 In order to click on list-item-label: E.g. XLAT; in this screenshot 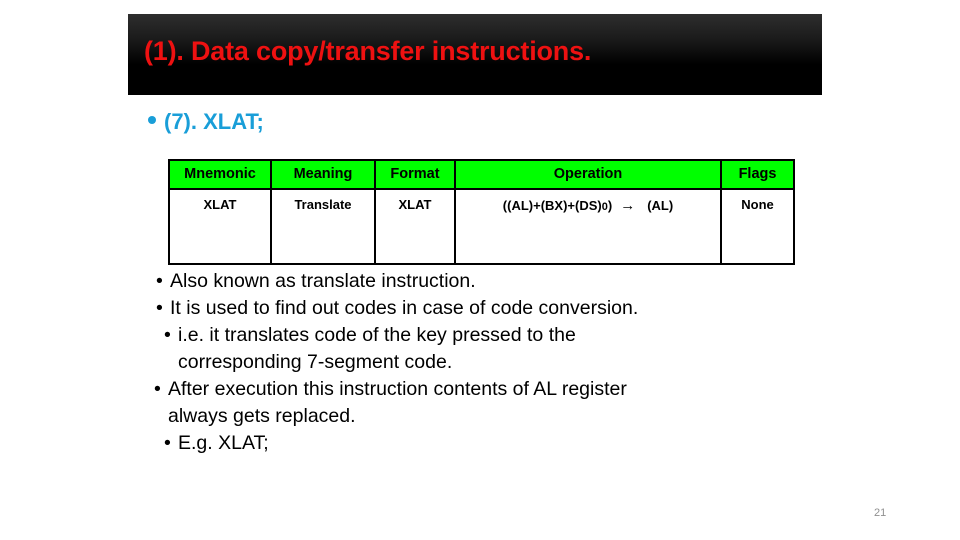, I will do `click(223, 443)`.